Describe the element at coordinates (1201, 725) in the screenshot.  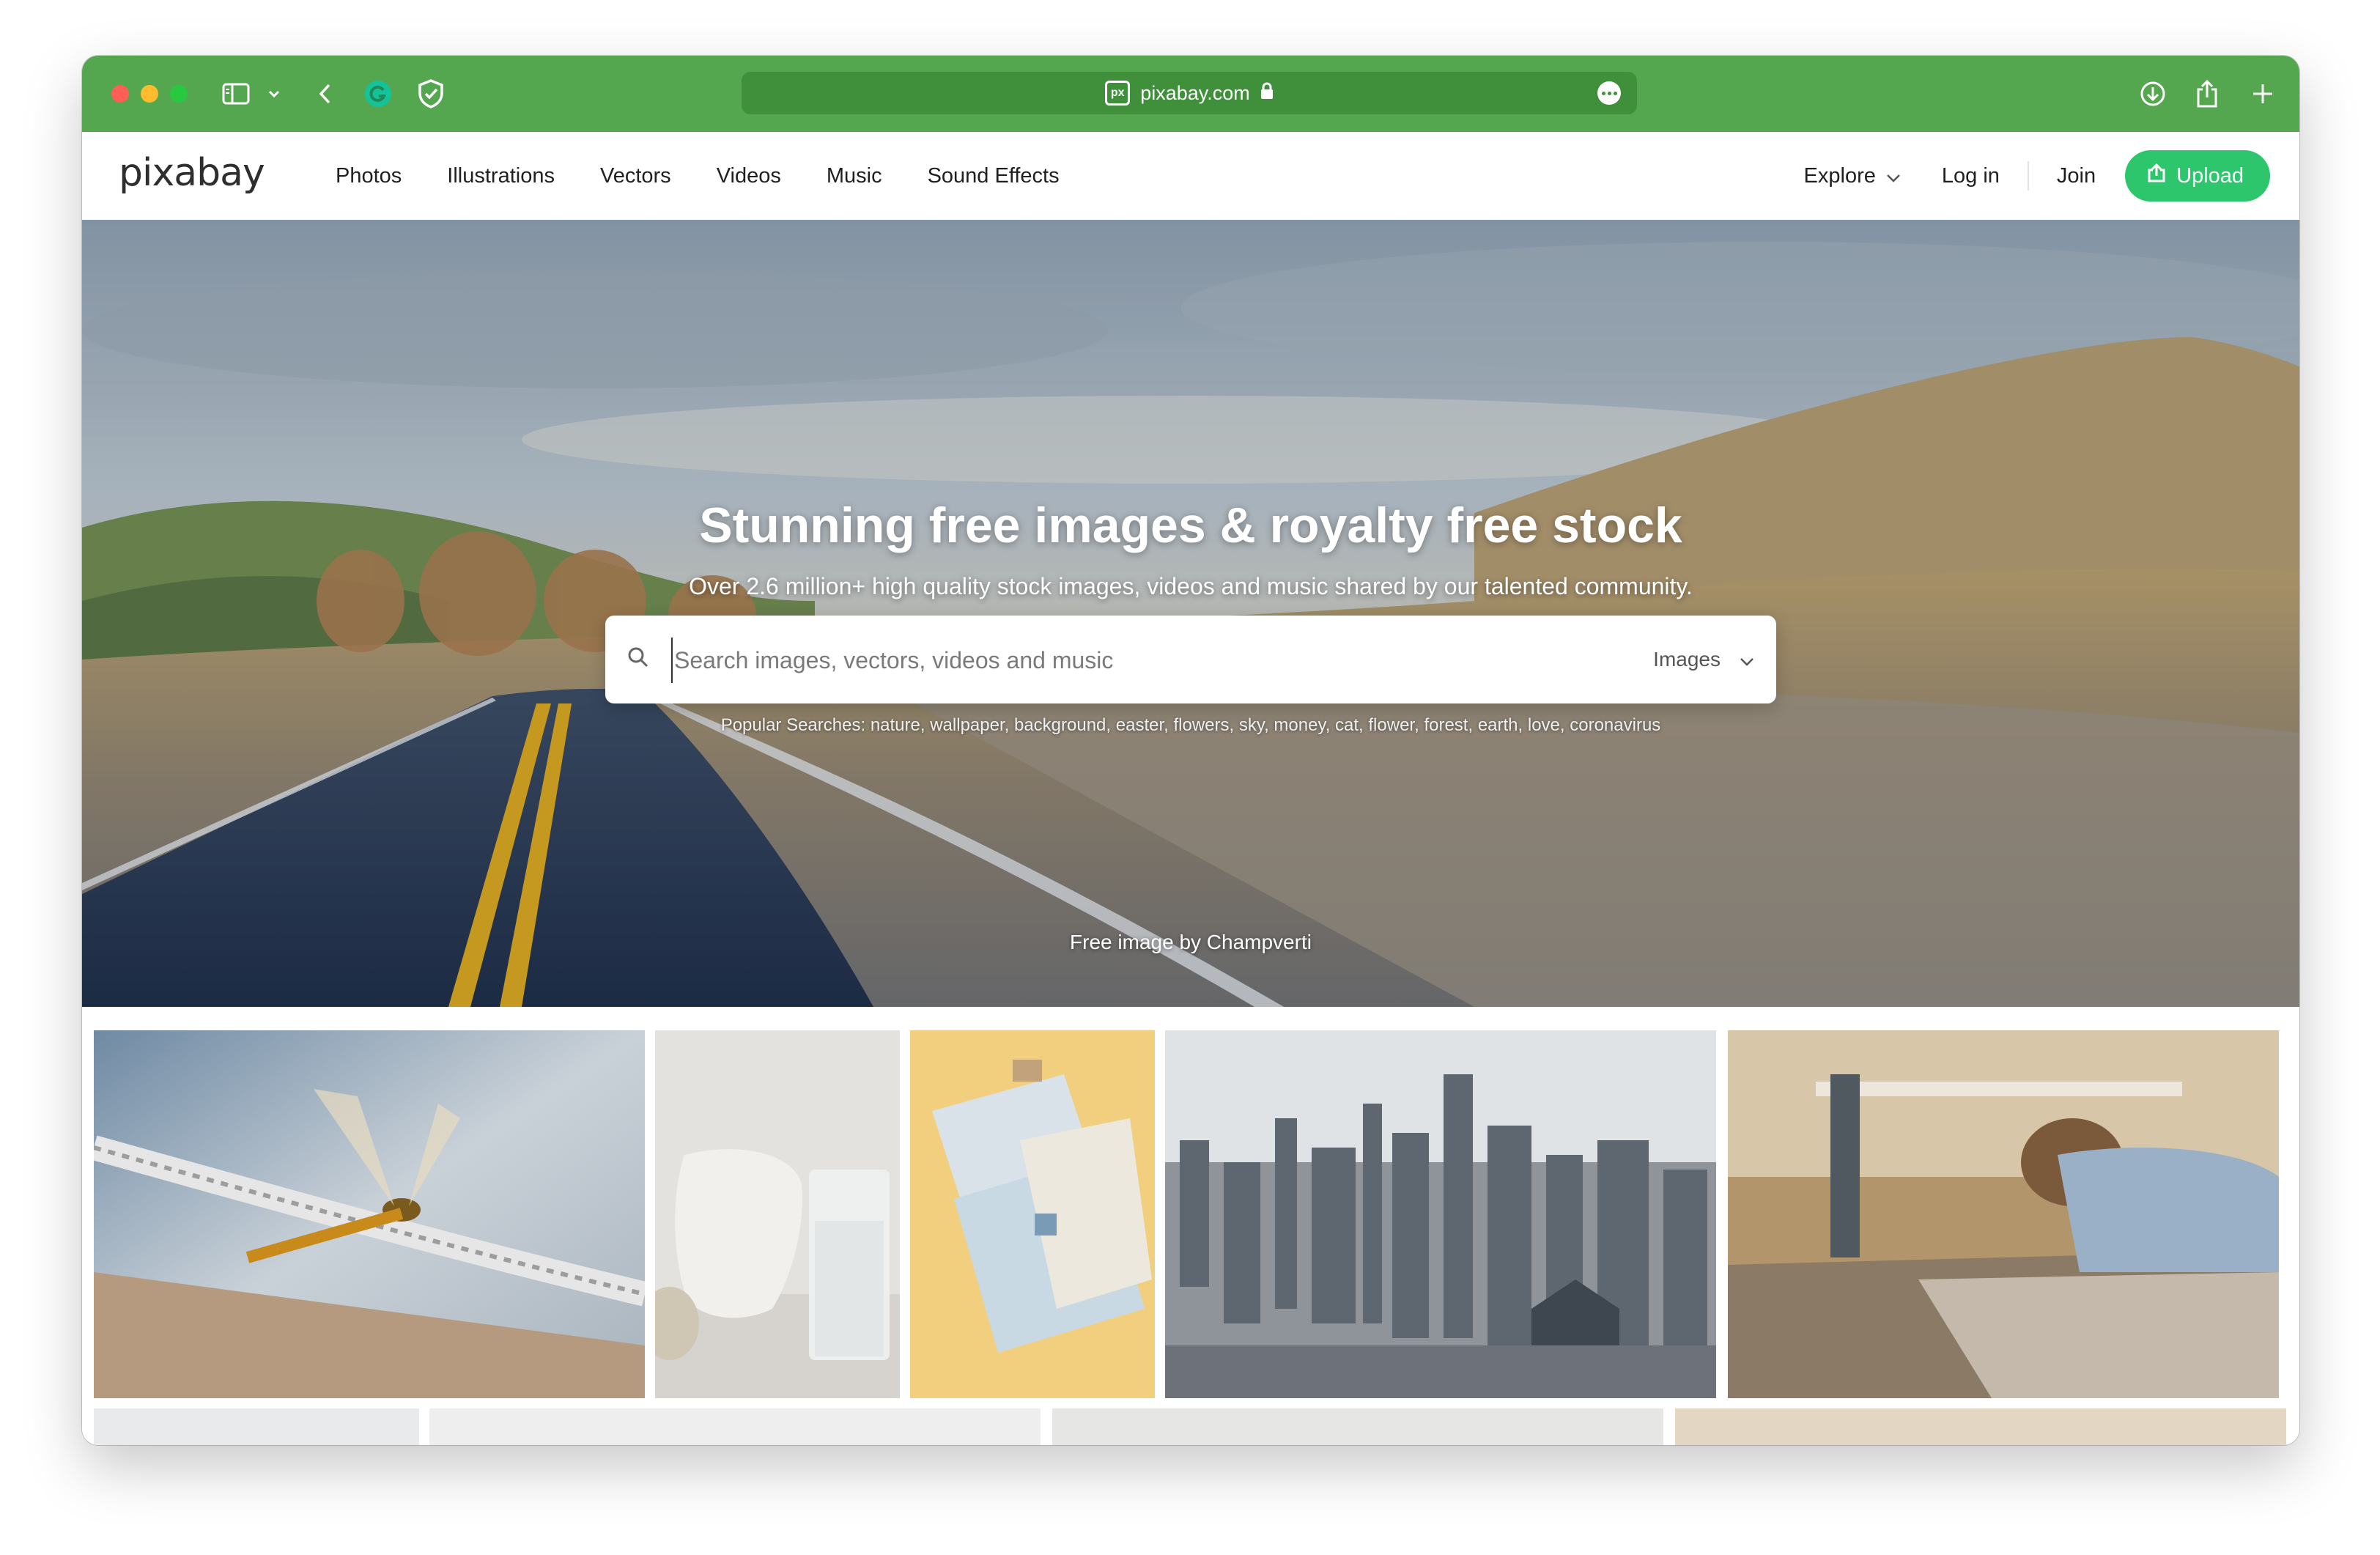
I see `popular-term: flowers` at that location.